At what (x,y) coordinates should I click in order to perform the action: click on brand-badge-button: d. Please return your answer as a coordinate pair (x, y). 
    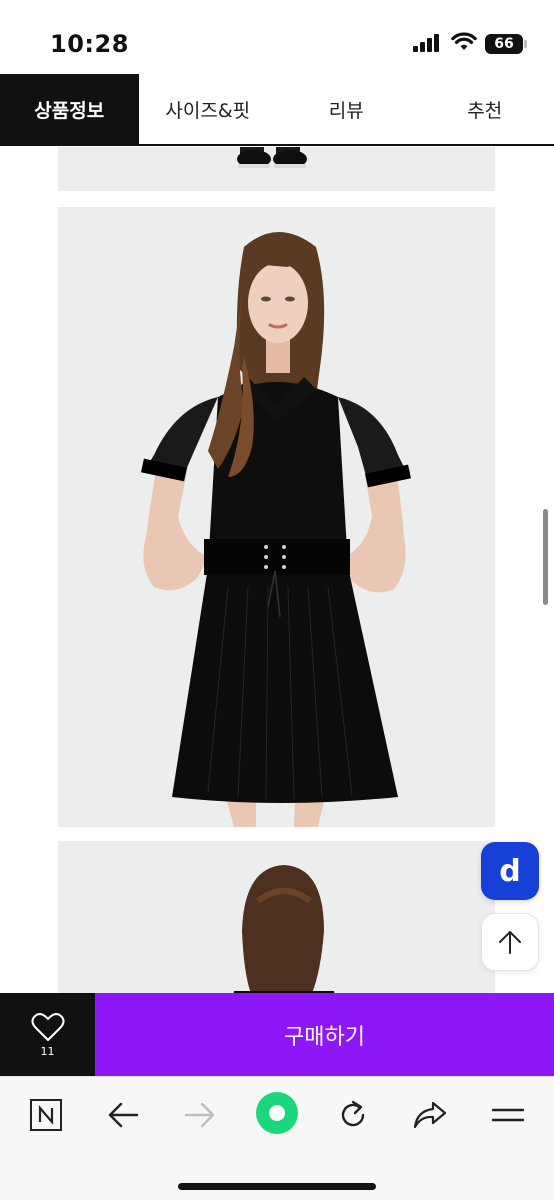
    Looking at the image, I should click on (510, 871).